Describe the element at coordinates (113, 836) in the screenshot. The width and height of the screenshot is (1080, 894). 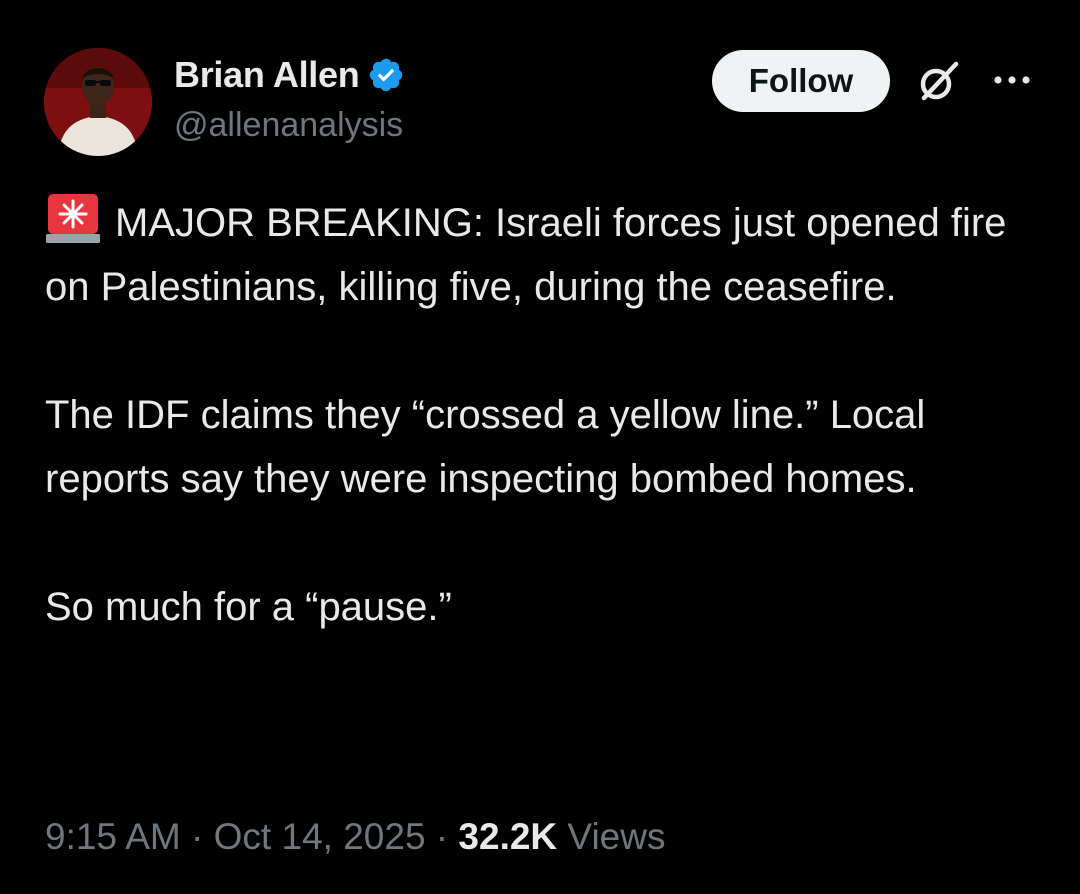
I see `tweet-time: 9:15 AM` at that location.